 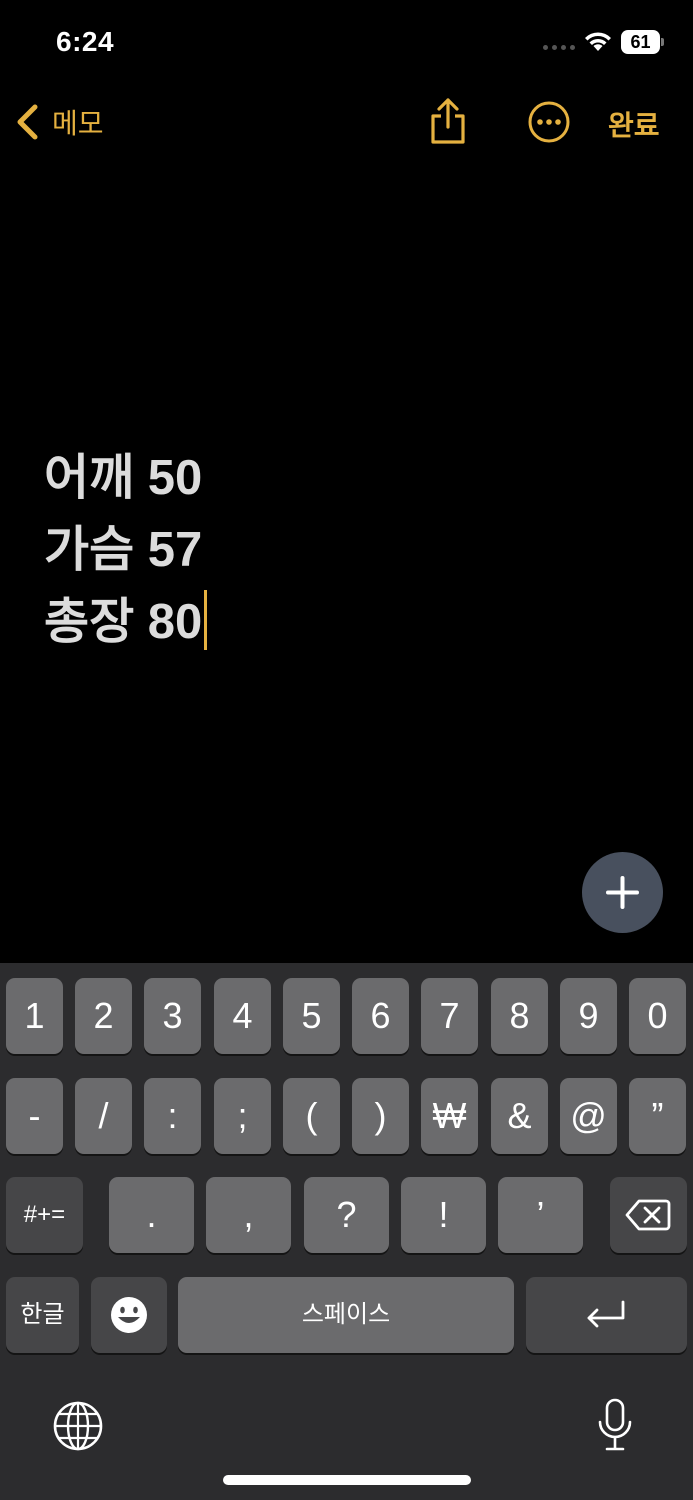 I want to click on key-label: 6, so click(x=380, y=1015).